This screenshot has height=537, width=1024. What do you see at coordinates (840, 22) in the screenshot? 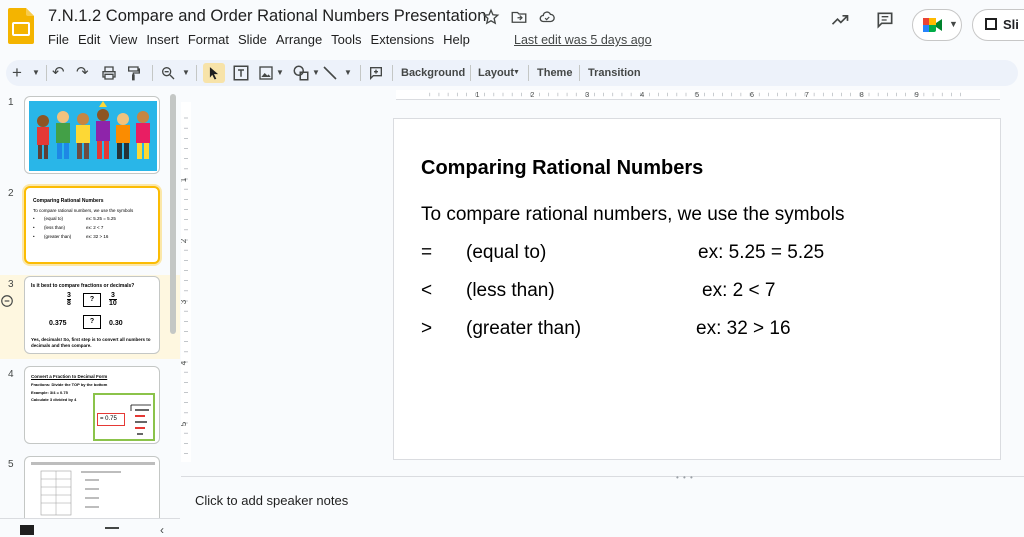
I see `activity-trend-icon` at bounding box center [840, 22].